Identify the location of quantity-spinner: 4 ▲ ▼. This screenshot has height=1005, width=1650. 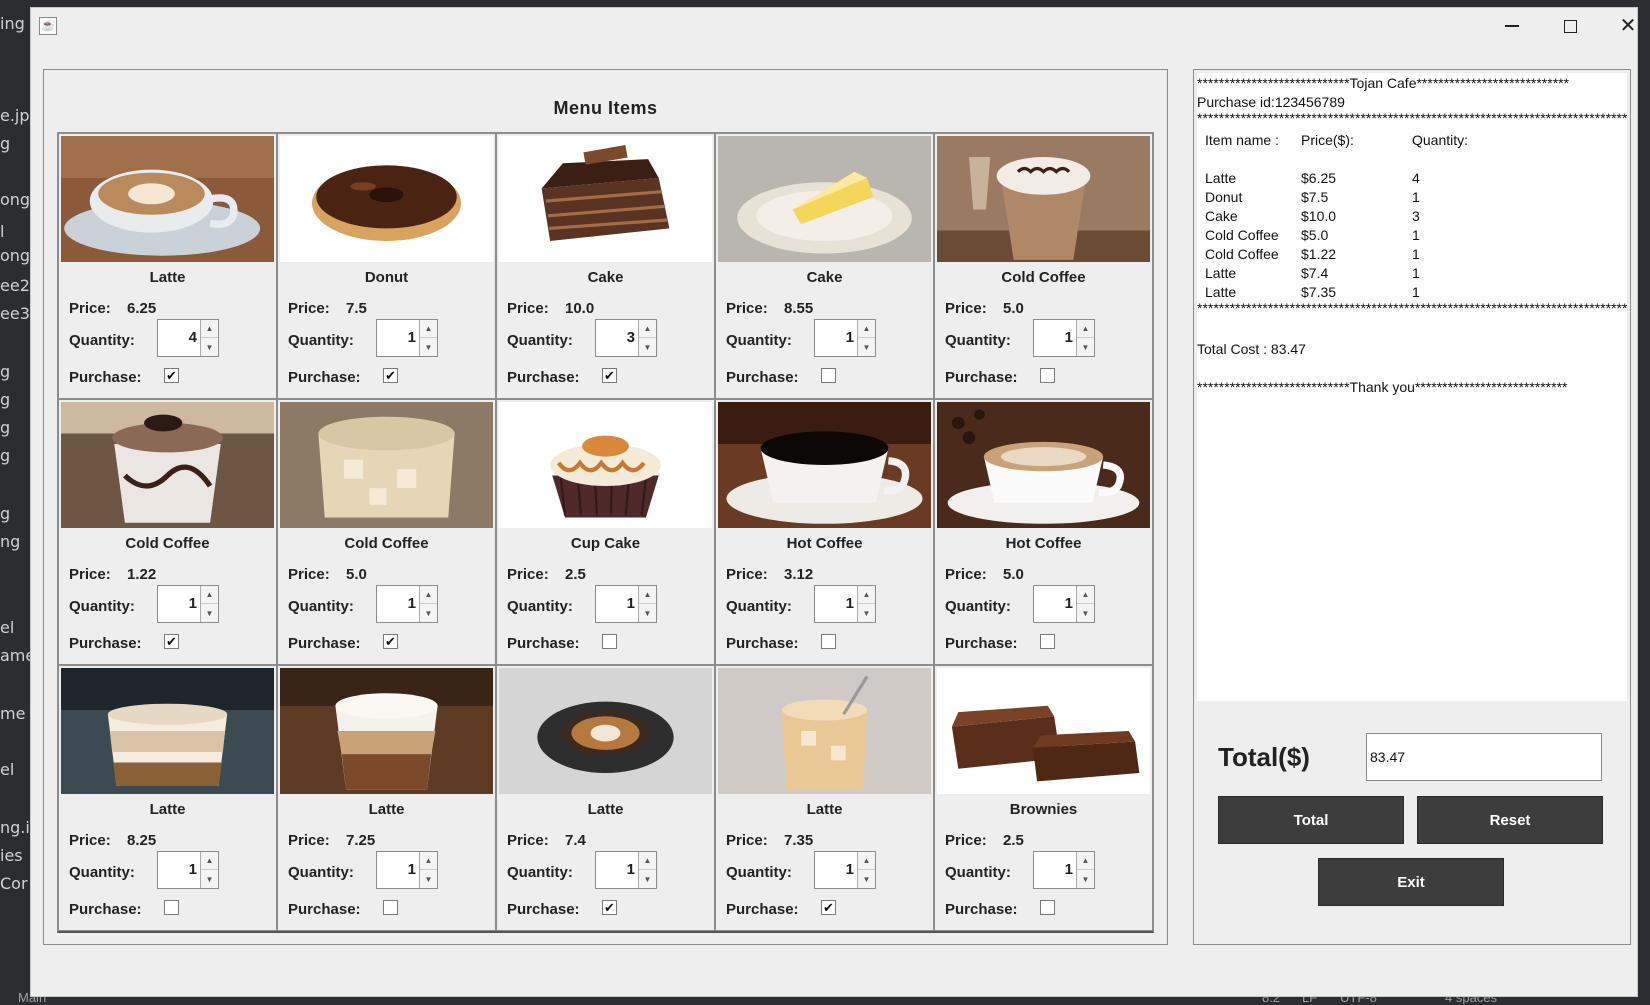
(188, 338).